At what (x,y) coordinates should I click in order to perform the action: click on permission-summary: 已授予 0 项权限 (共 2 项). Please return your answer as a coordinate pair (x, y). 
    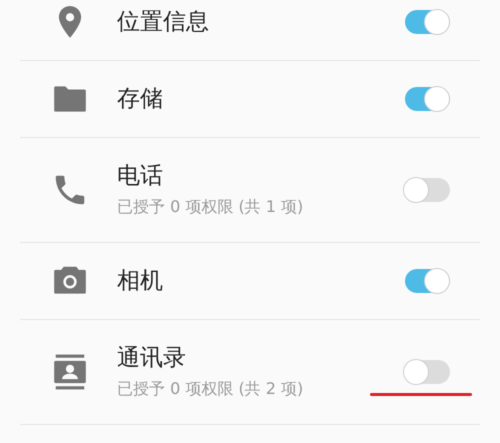
    Looking at the image, I should click on (210, 389).